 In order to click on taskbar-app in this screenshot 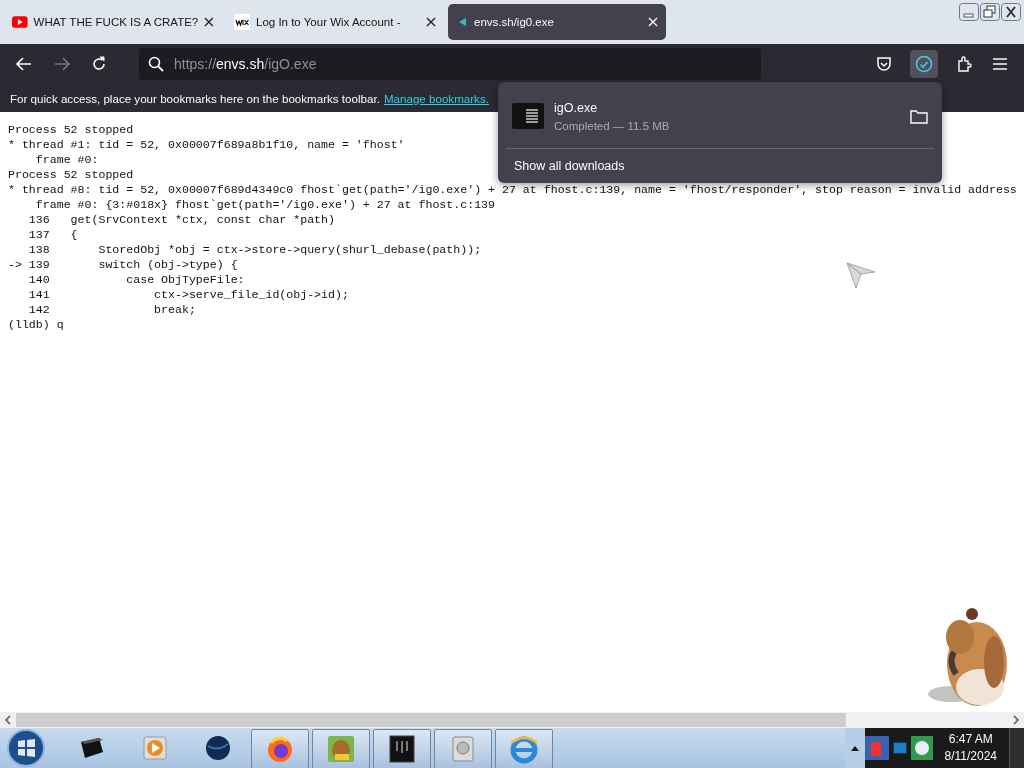, I will do `click(402, 748)`.